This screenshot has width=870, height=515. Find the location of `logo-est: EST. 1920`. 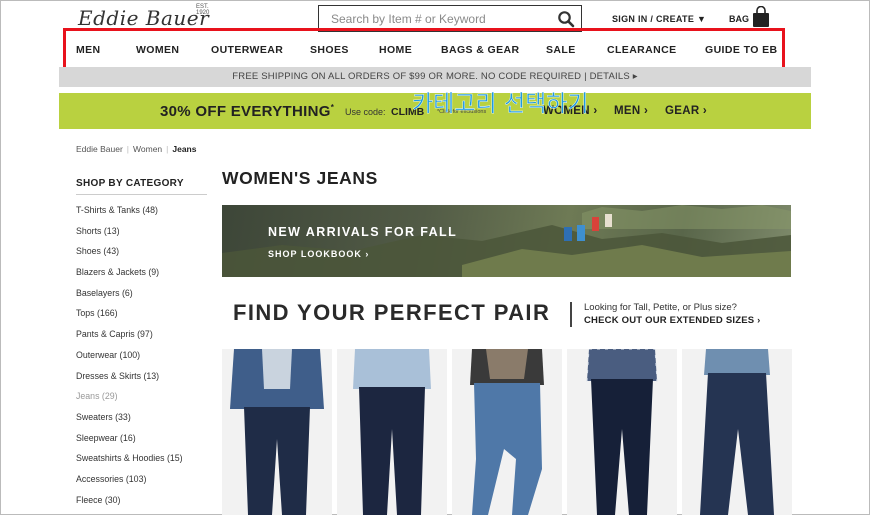

logo-est: EST. 1920 is located at coordinates (203, 10).